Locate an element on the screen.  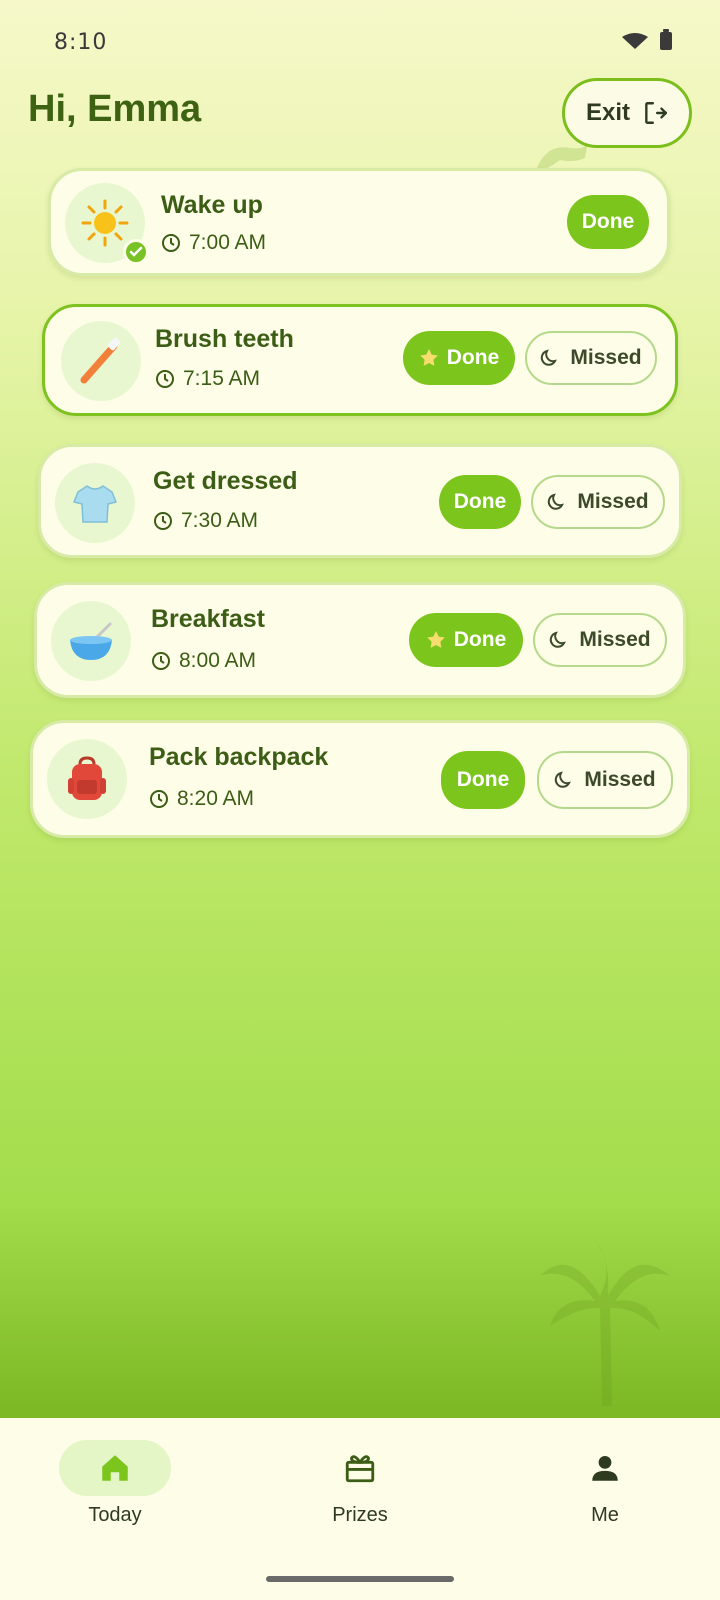
task-card-pack-backpack: Pack backpack 8:20 AM Done Missed is located at coordinates (360, 779).